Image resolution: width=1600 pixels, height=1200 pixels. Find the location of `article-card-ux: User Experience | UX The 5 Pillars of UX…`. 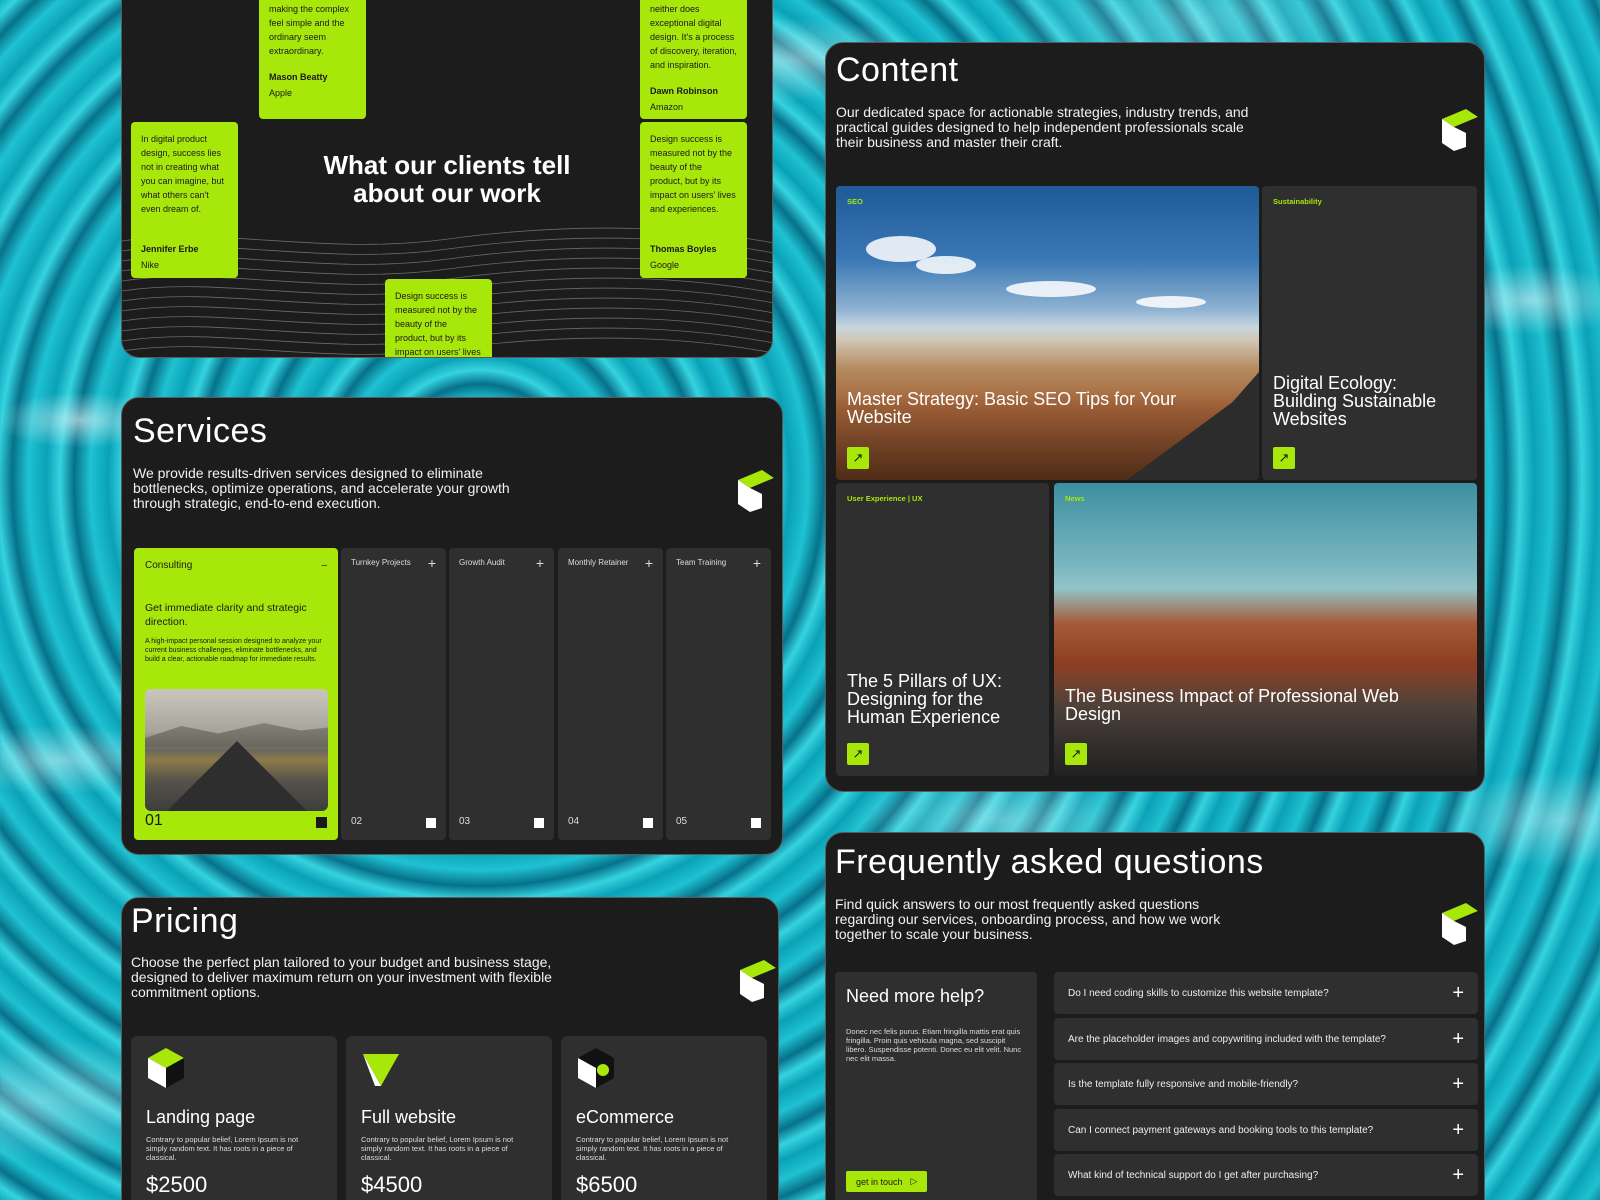

article-card-ux: User Experience | UX The 5 Pillars of UX… is located at coordinates (942, 629).